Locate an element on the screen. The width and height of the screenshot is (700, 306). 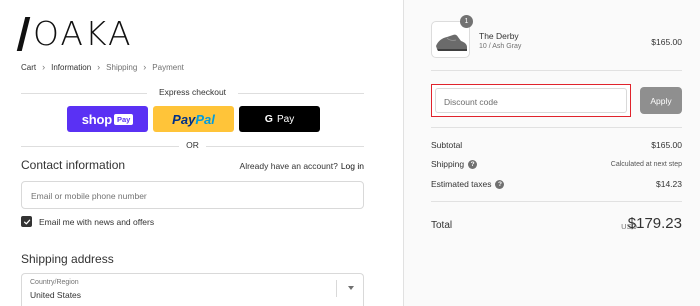
shipping-row: Shipping ? is located at coordinates (454, 164).